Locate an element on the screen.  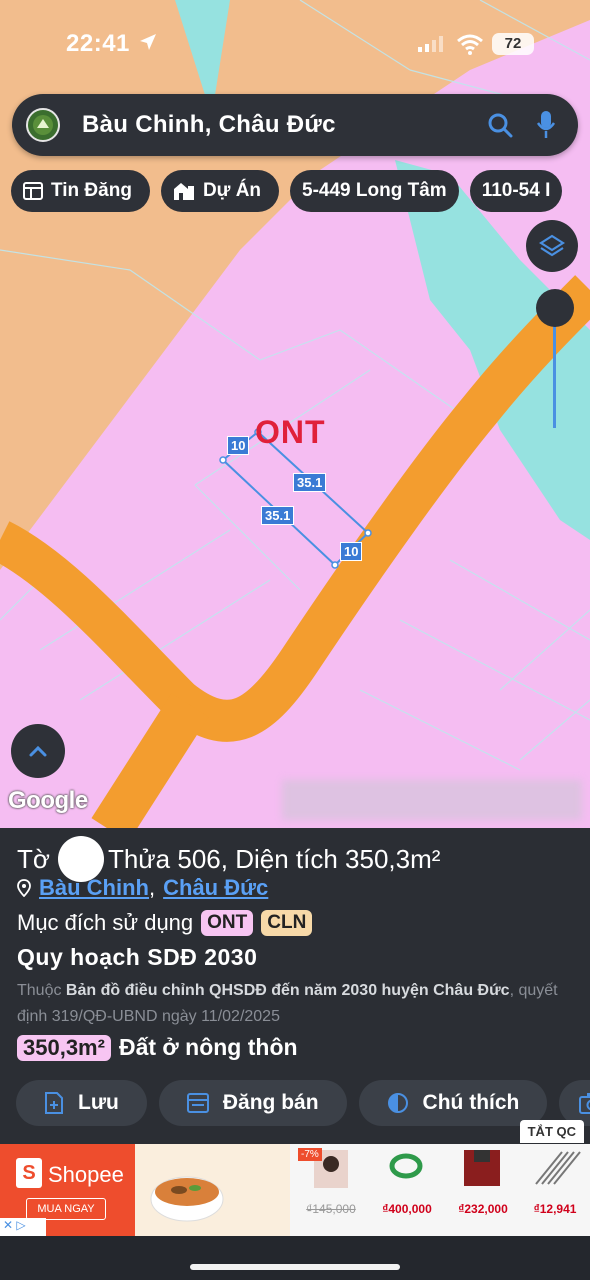
location-row: Bàu Chinh, Châu Đức is located at coordinates (142, 888).